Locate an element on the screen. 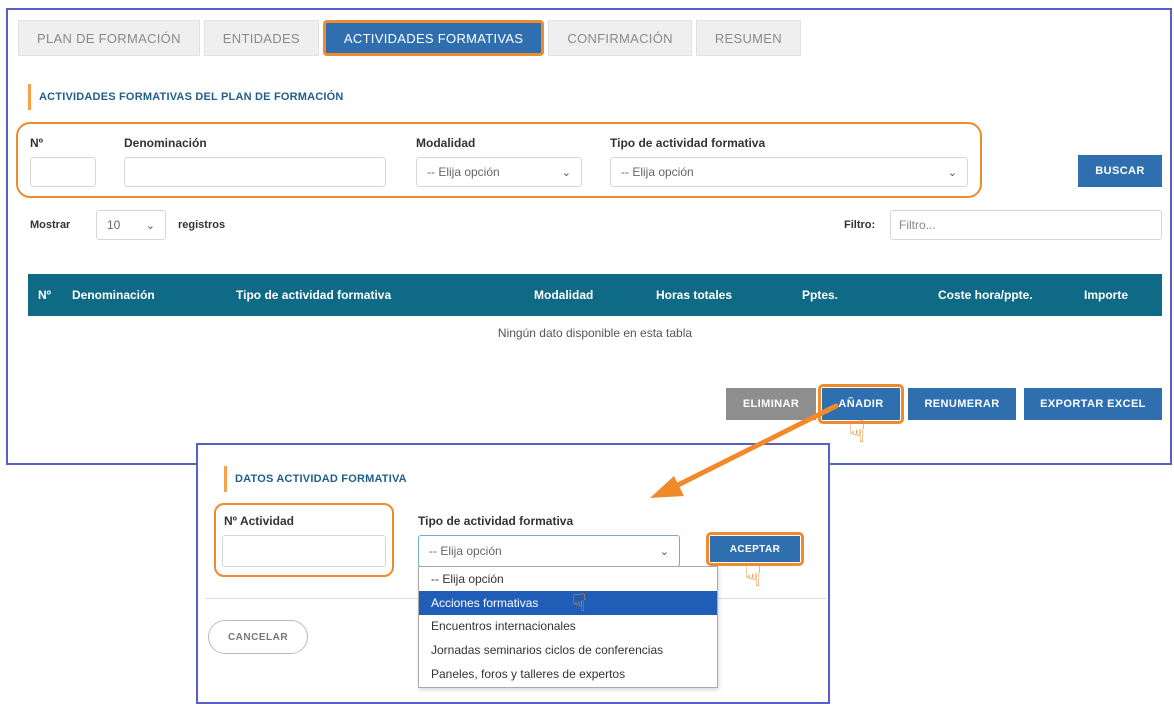  callout-arrow is located at coordinates (744, 450).